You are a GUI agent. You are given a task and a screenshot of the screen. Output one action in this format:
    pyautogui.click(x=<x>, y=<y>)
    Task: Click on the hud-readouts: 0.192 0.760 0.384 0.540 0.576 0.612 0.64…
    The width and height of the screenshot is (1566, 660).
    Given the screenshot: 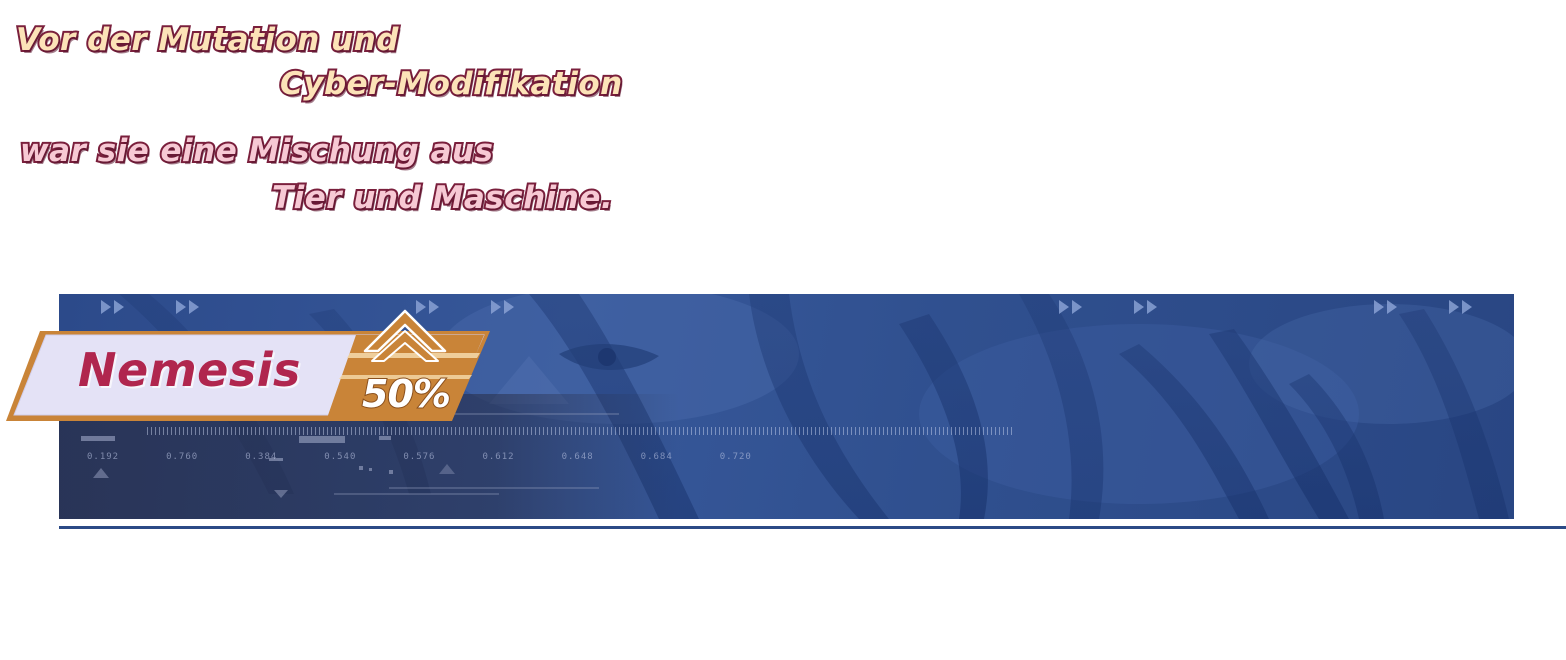 What is the action you would take?
    pyautogui.click(x=419, y=453)
    